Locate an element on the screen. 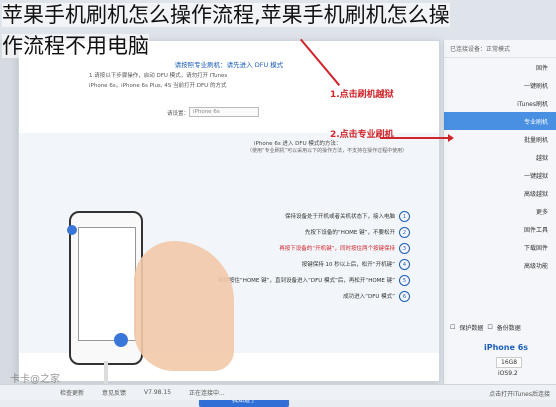 The image size is (556, 407). phone-screen is located at coordinates (107, 284).